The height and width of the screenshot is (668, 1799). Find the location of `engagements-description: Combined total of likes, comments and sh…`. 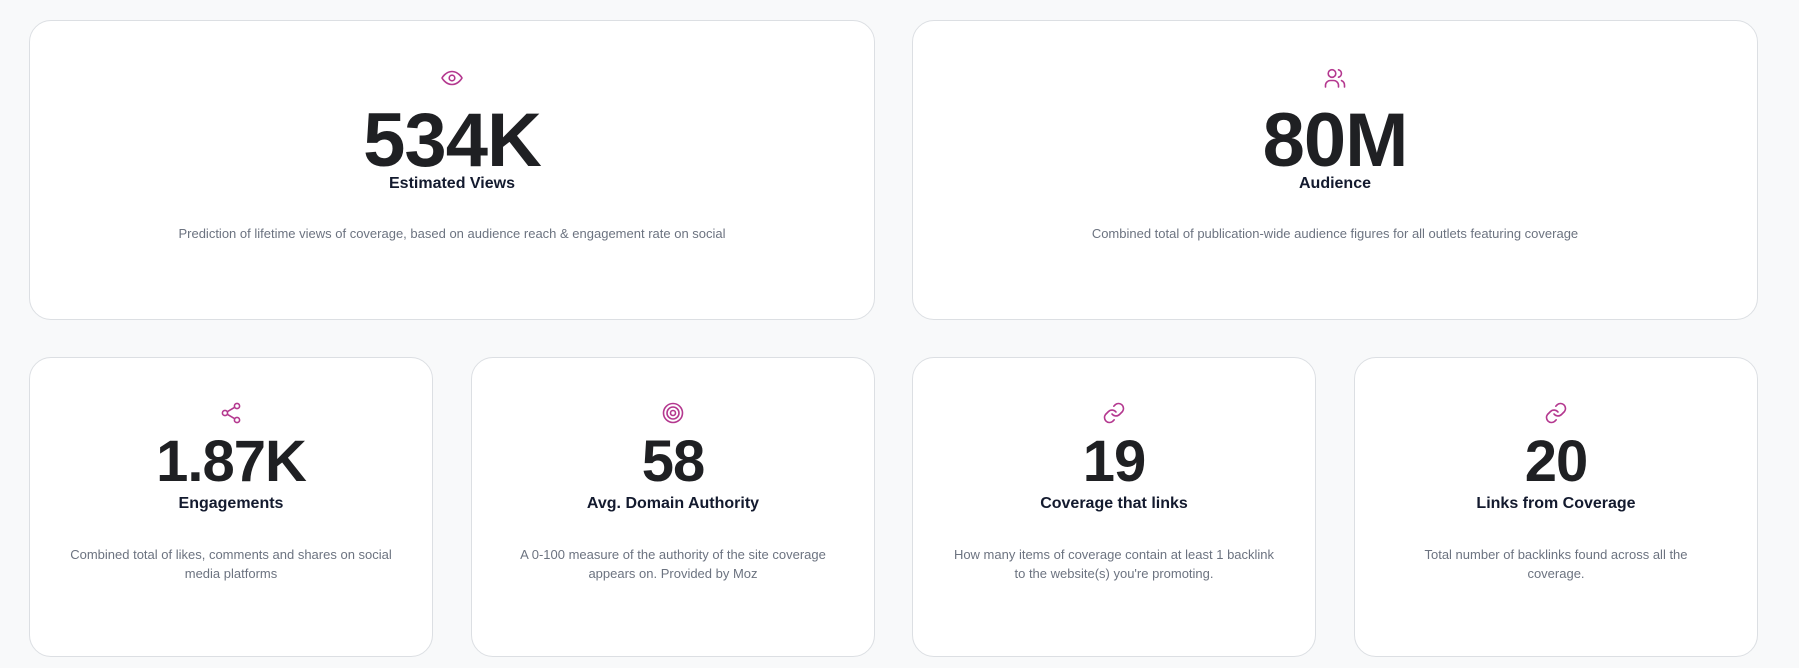

engagements-description: Combined total of likes, comments and sh… is located at coordinates (231, 564).